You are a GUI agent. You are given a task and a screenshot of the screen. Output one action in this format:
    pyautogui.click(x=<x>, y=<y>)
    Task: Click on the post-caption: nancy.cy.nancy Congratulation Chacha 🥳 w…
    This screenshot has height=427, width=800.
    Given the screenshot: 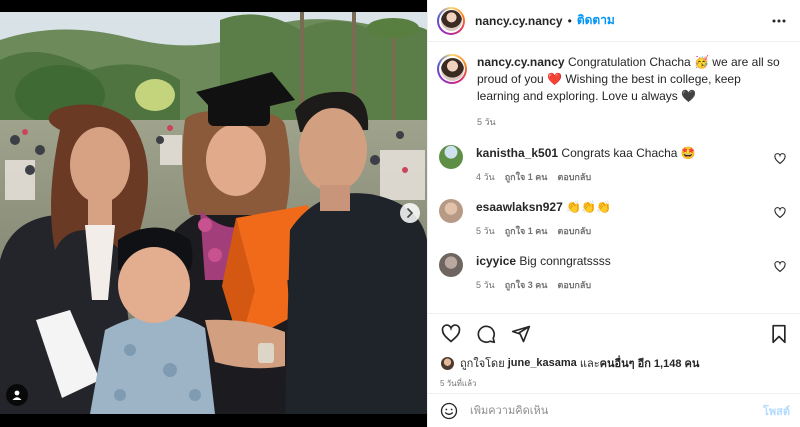 What is the action you would take?
    pyautogui.click(x=611, y=92)
    